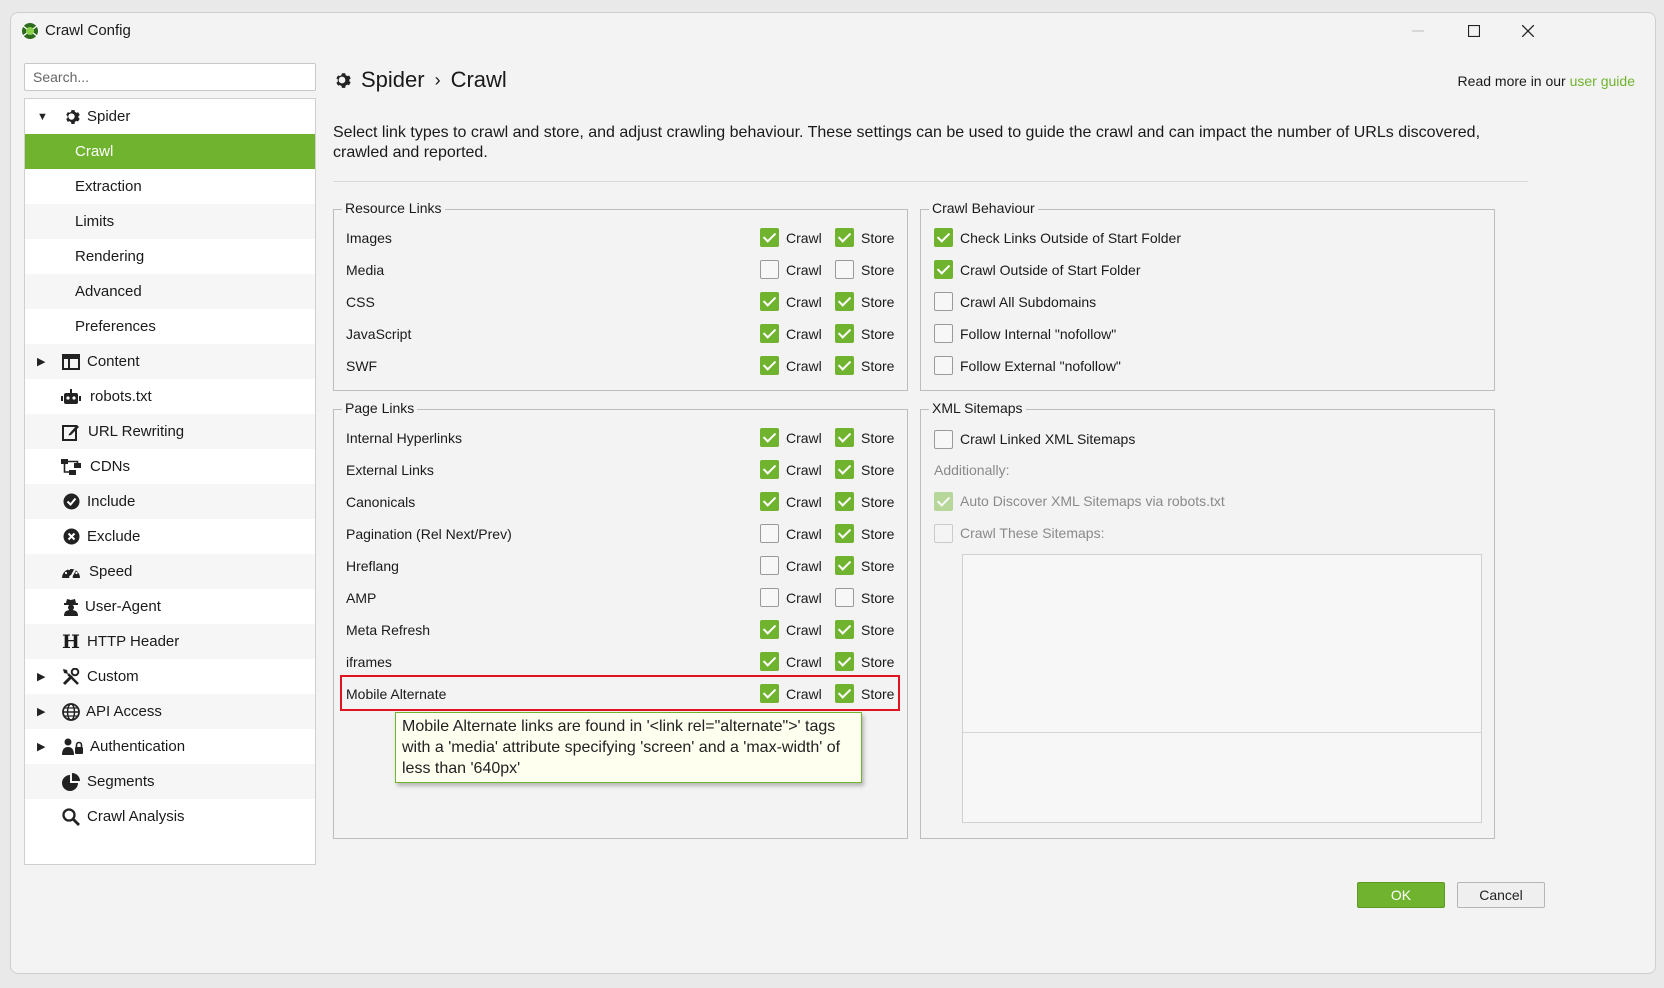  What do you see at coordinates (420, 80) in the screenshot?
I see `breadcrumb: Spider › Crawl` at bounding box center [420, 80].